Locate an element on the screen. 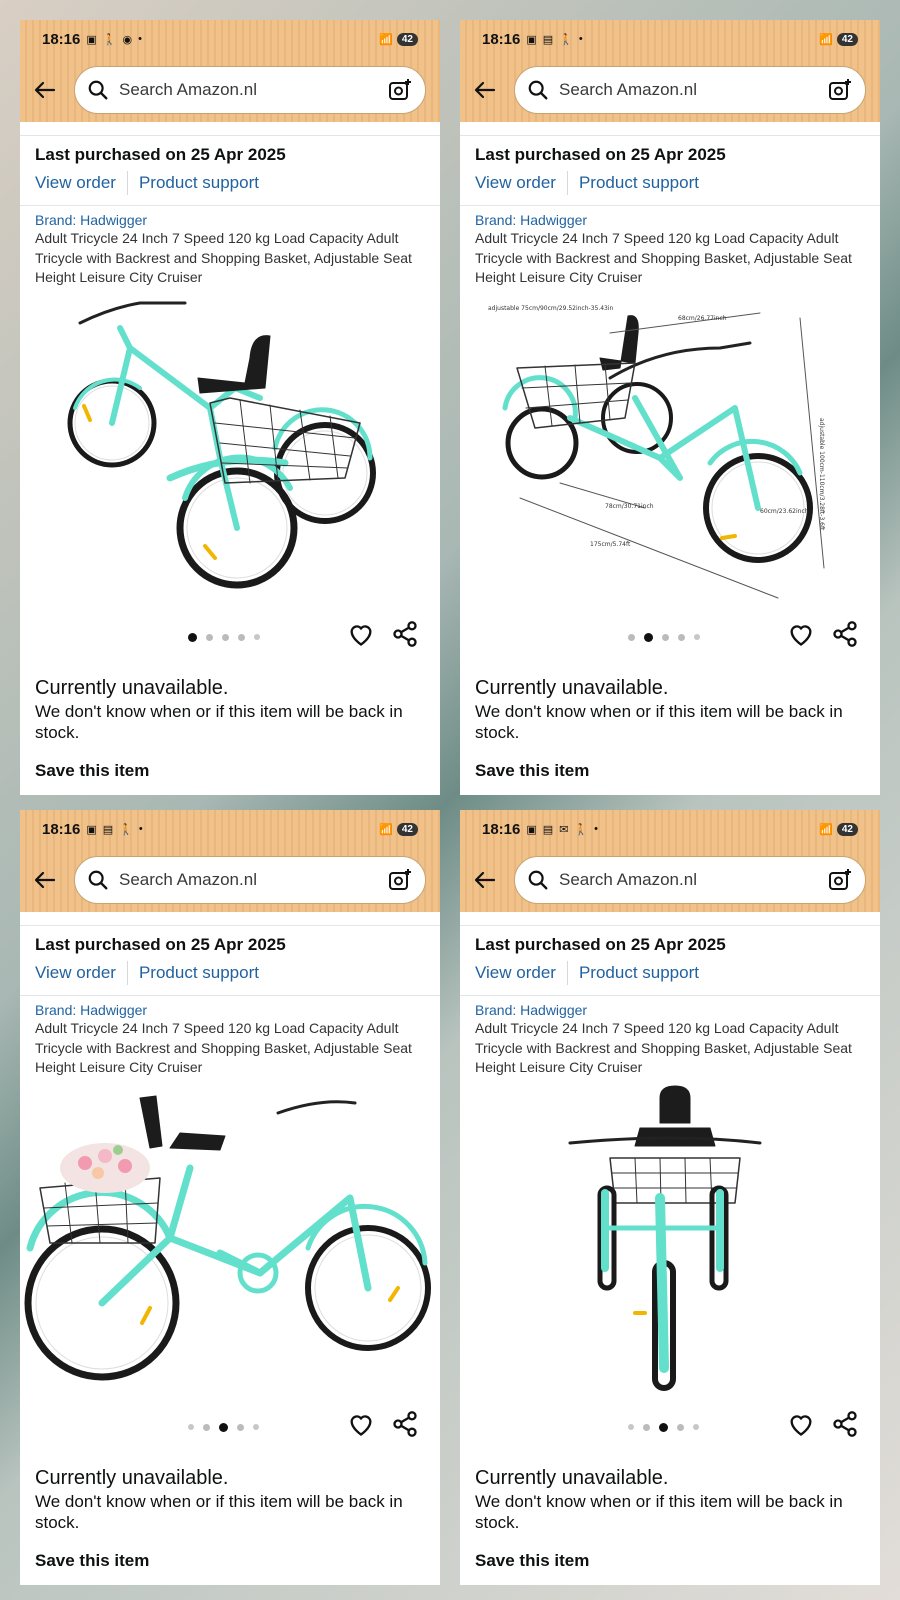  app-header: 18:16 ▣ 🚶 ◉ • 📶 42 is located at coordinates (230, 71).